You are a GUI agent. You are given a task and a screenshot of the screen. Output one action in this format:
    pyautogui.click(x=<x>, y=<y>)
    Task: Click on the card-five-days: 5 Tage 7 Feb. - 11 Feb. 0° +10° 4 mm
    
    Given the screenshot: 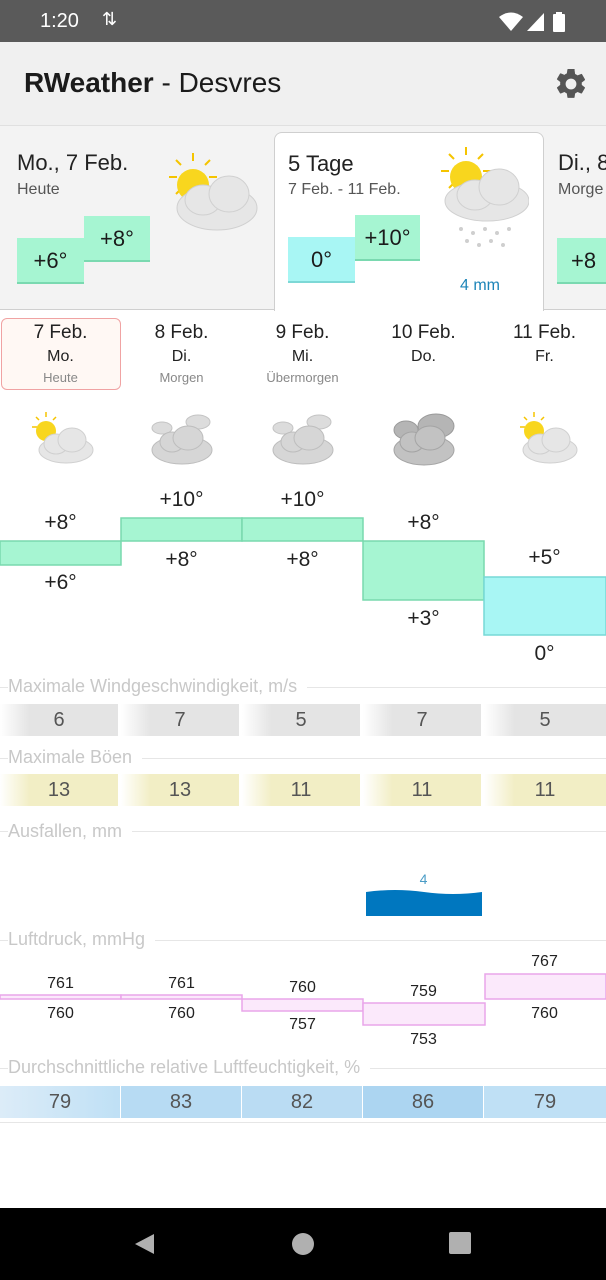 What is the action you would take?
    pyautogui.click(x=409, y=221)
    